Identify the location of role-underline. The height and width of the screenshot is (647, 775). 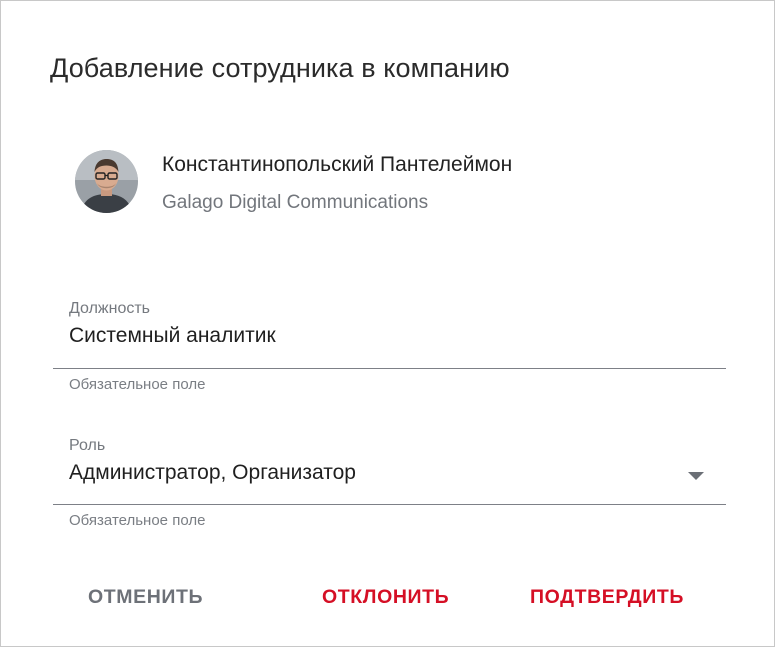
(389, 504).